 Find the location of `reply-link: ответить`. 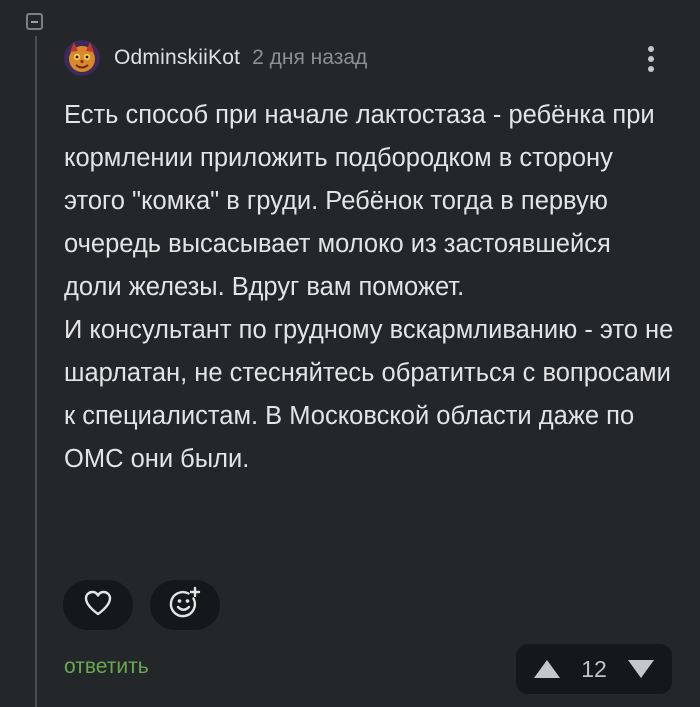

reply-link: ответить is located at coordinates (106, 667).